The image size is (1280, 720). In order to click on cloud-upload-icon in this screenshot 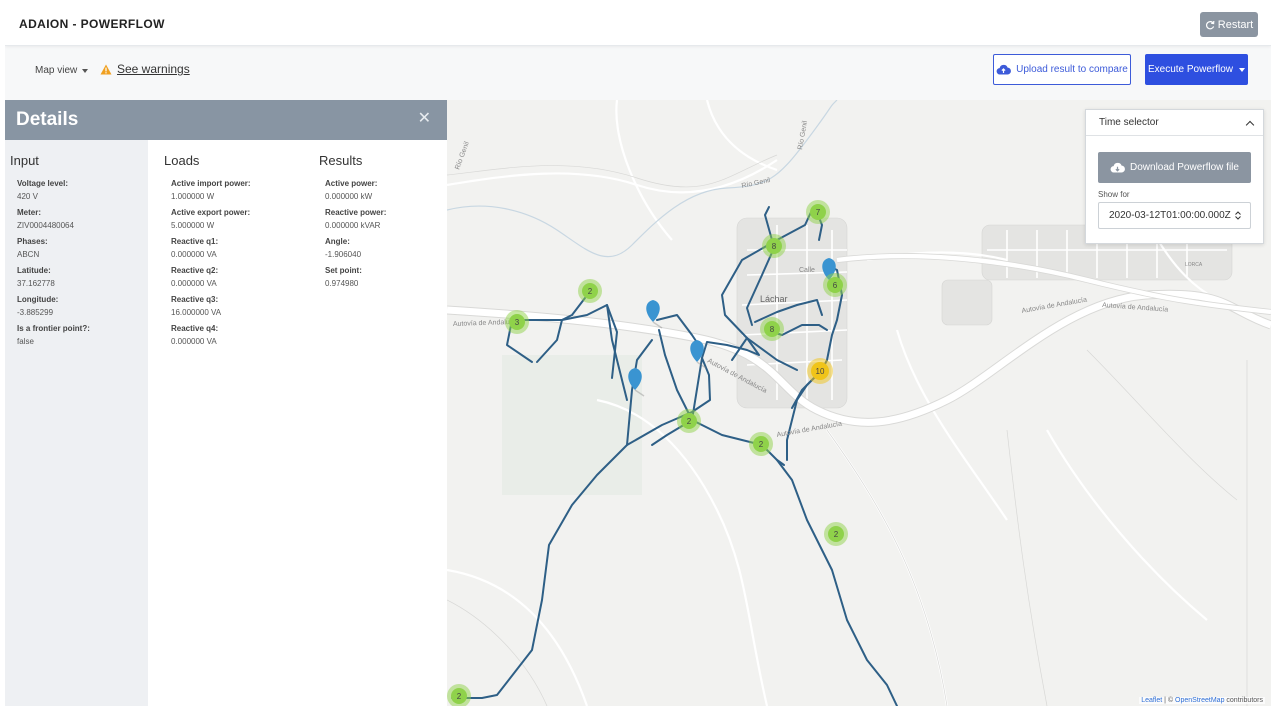, I will do `click(1004, 69)`.